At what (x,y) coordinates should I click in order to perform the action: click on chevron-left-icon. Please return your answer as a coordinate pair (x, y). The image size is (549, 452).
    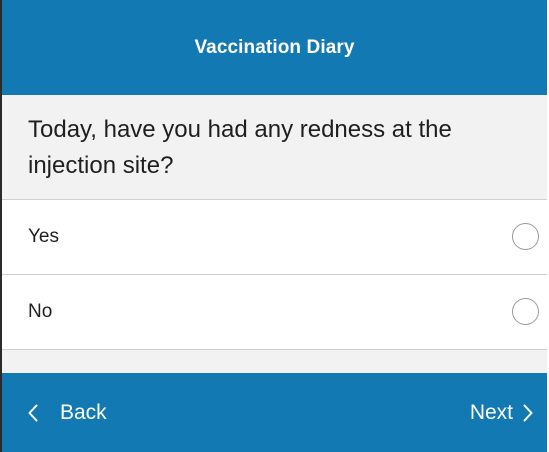
    Looking at the image, I should click on (33, 413).